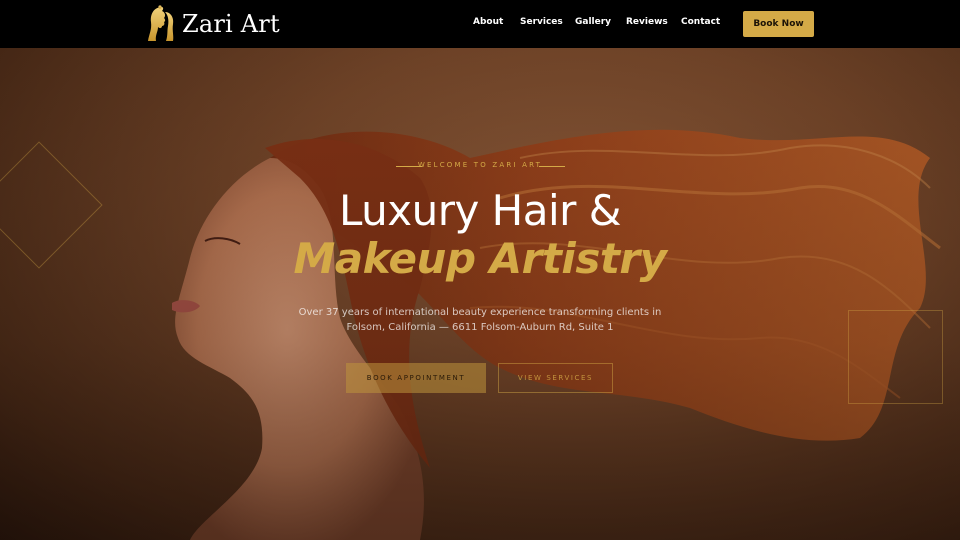  What do you see at coordinates (593, 22) in the screenshot?
I see `nav-link-gallery: Gallery` at bounding box center [593, 22].